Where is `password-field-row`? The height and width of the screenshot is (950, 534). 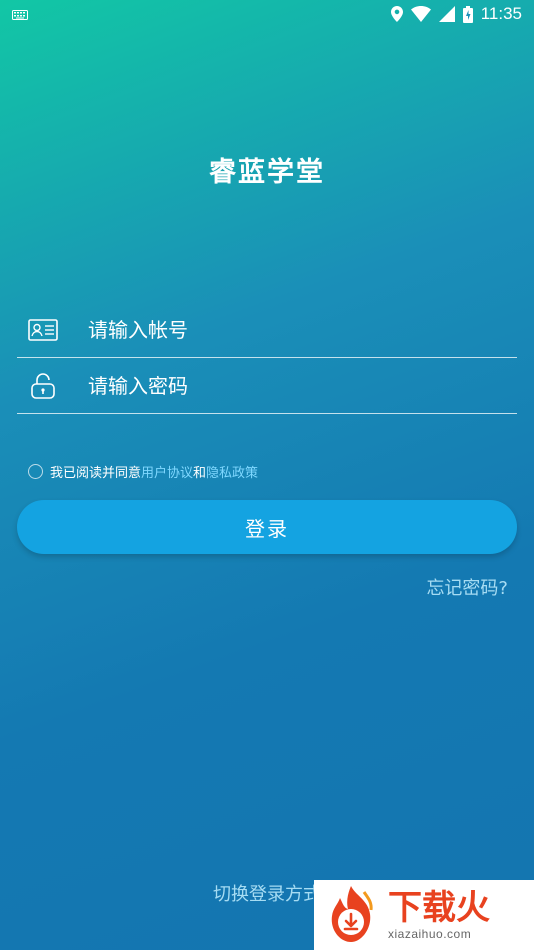 password-field-row is located at coordinates (267, 386).